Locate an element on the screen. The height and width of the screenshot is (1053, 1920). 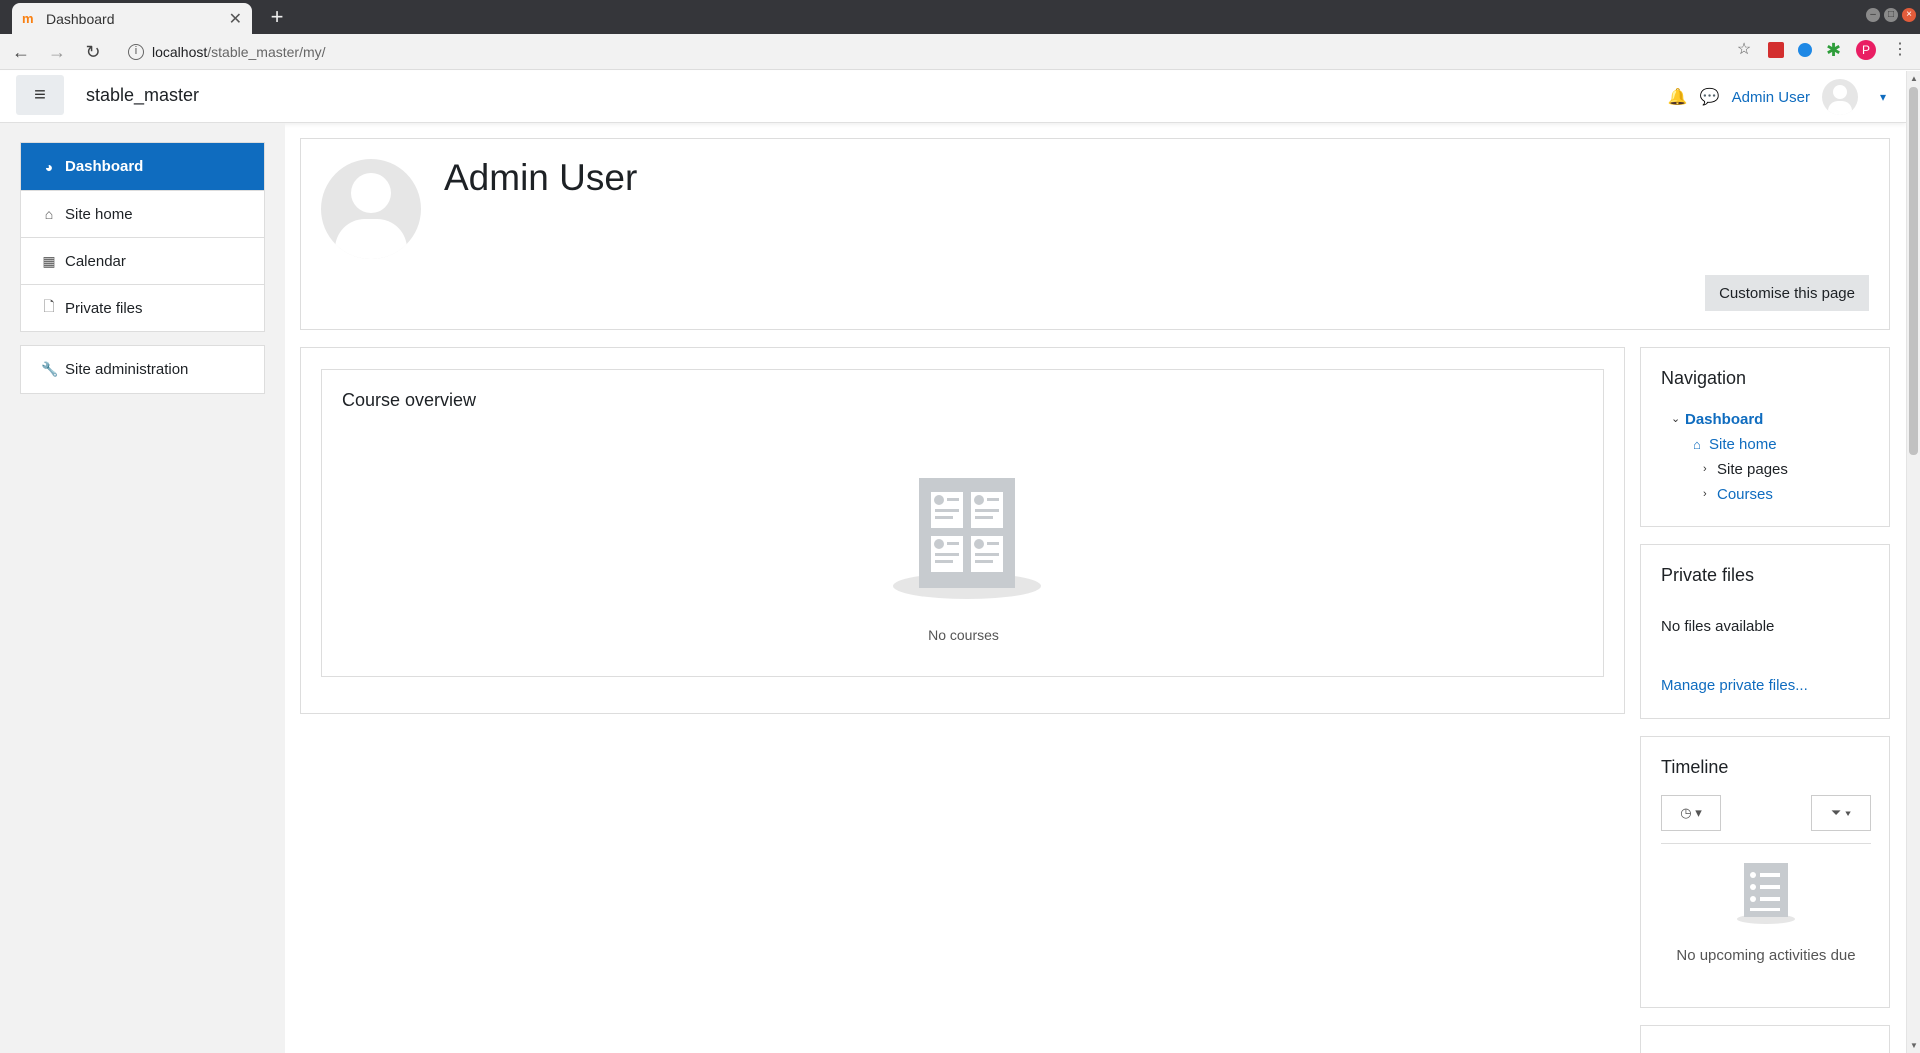
drawer-toggle-button: ≡ is located at coordinates (40, 95).